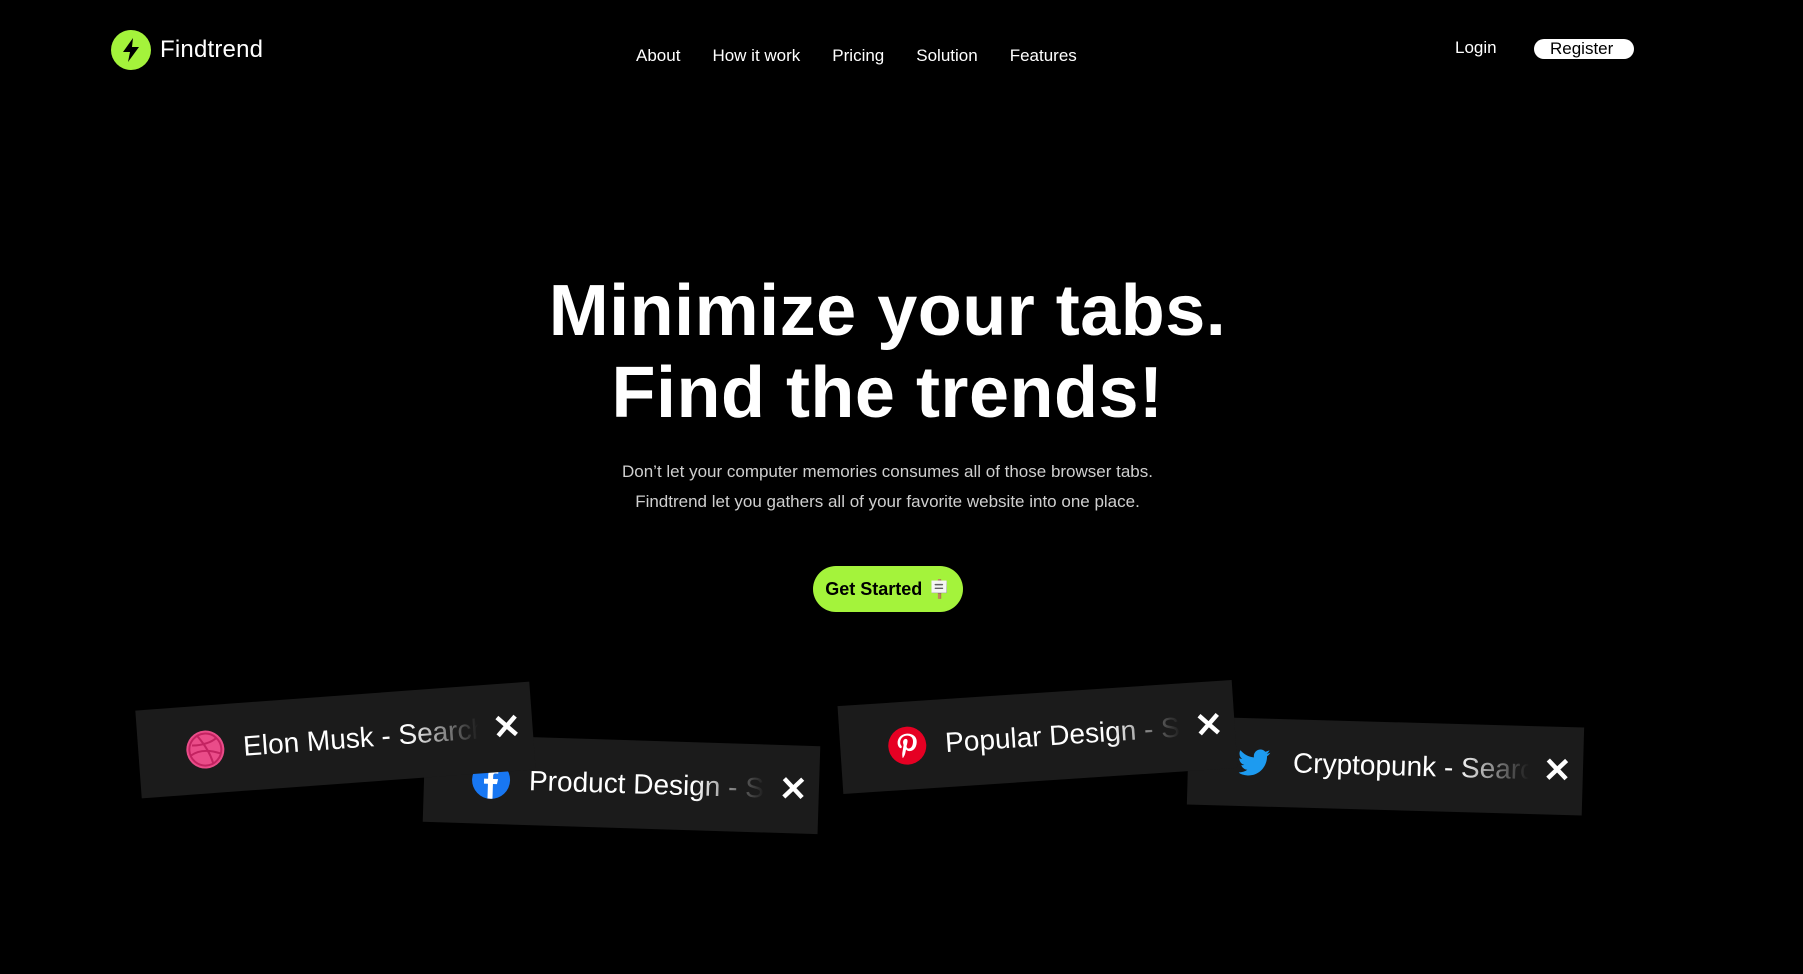  I want to click on twitter-icon, so click(1255, 762).